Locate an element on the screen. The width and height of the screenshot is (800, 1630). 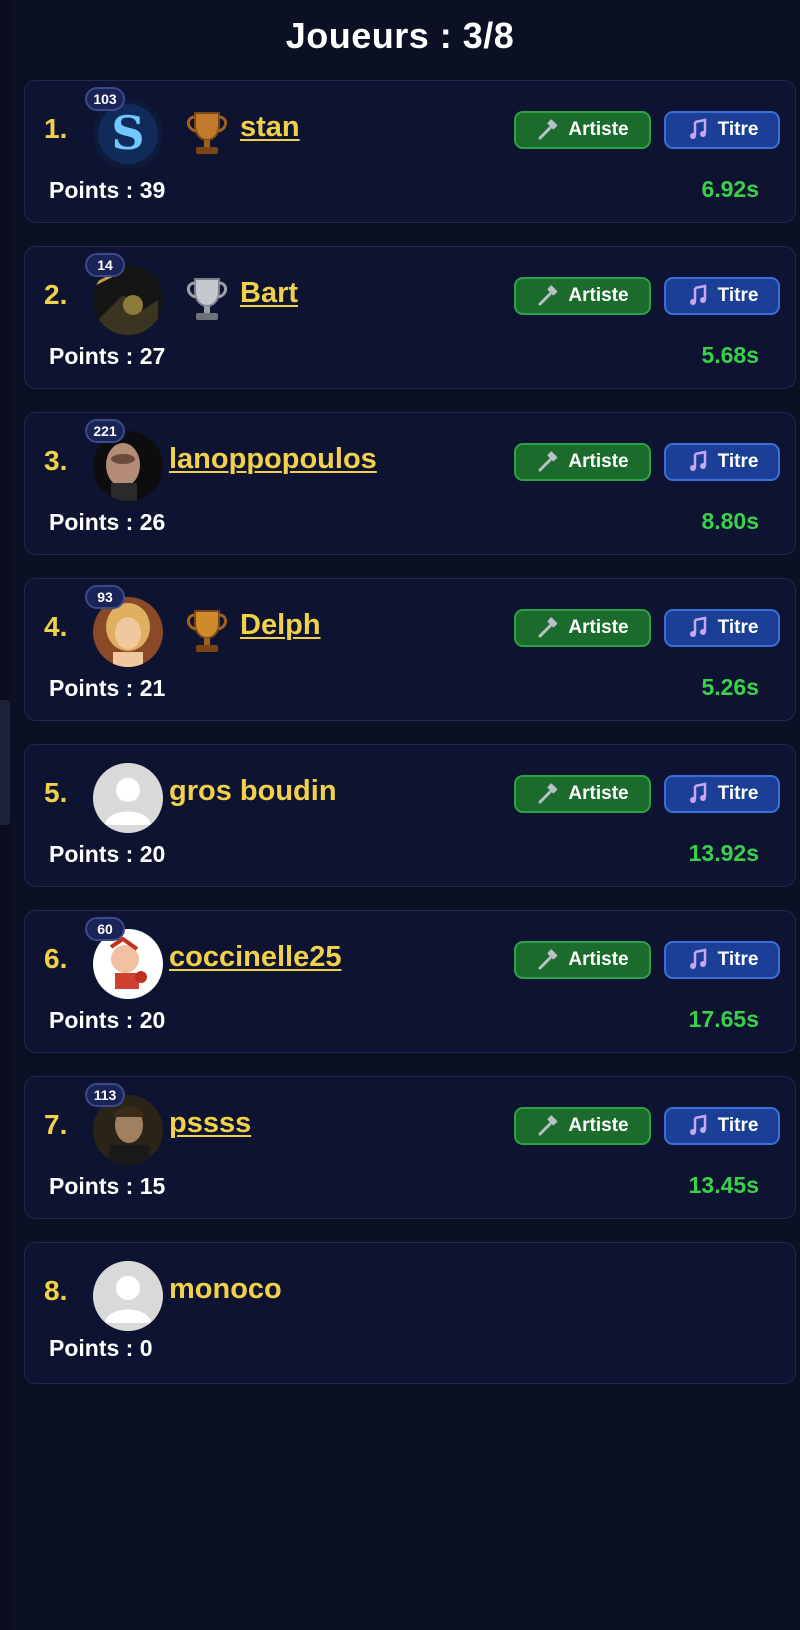
players-count-title: Joueurs : 3/8 is located at coordinates (400, 35).